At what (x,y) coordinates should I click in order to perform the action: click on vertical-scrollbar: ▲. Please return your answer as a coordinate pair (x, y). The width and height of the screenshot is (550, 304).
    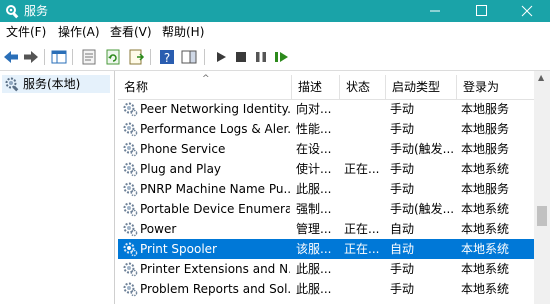
    Looking at the image, I should click on (542, 187).